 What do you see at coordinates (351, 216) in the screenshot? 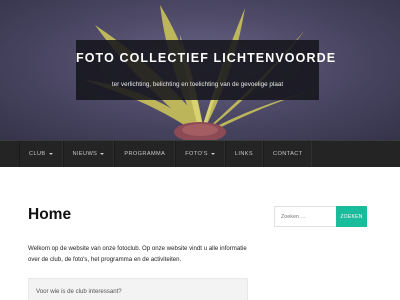
I see `search-button: ZOEKEN` at bounding box center [351, 216].